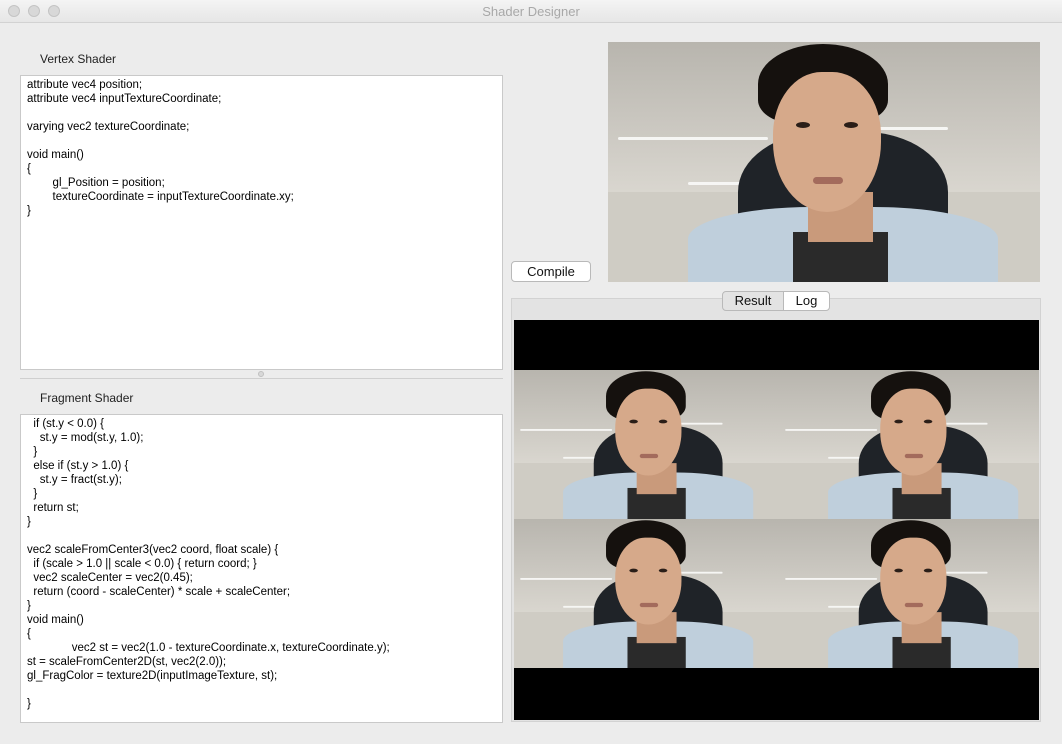 Image resolution: width=1062 pixels, height=744 pixels. What do you see at coordinates (551, 271) in the screenshot?
I see `compile-button: Compile` at bounding box center [551, 271].